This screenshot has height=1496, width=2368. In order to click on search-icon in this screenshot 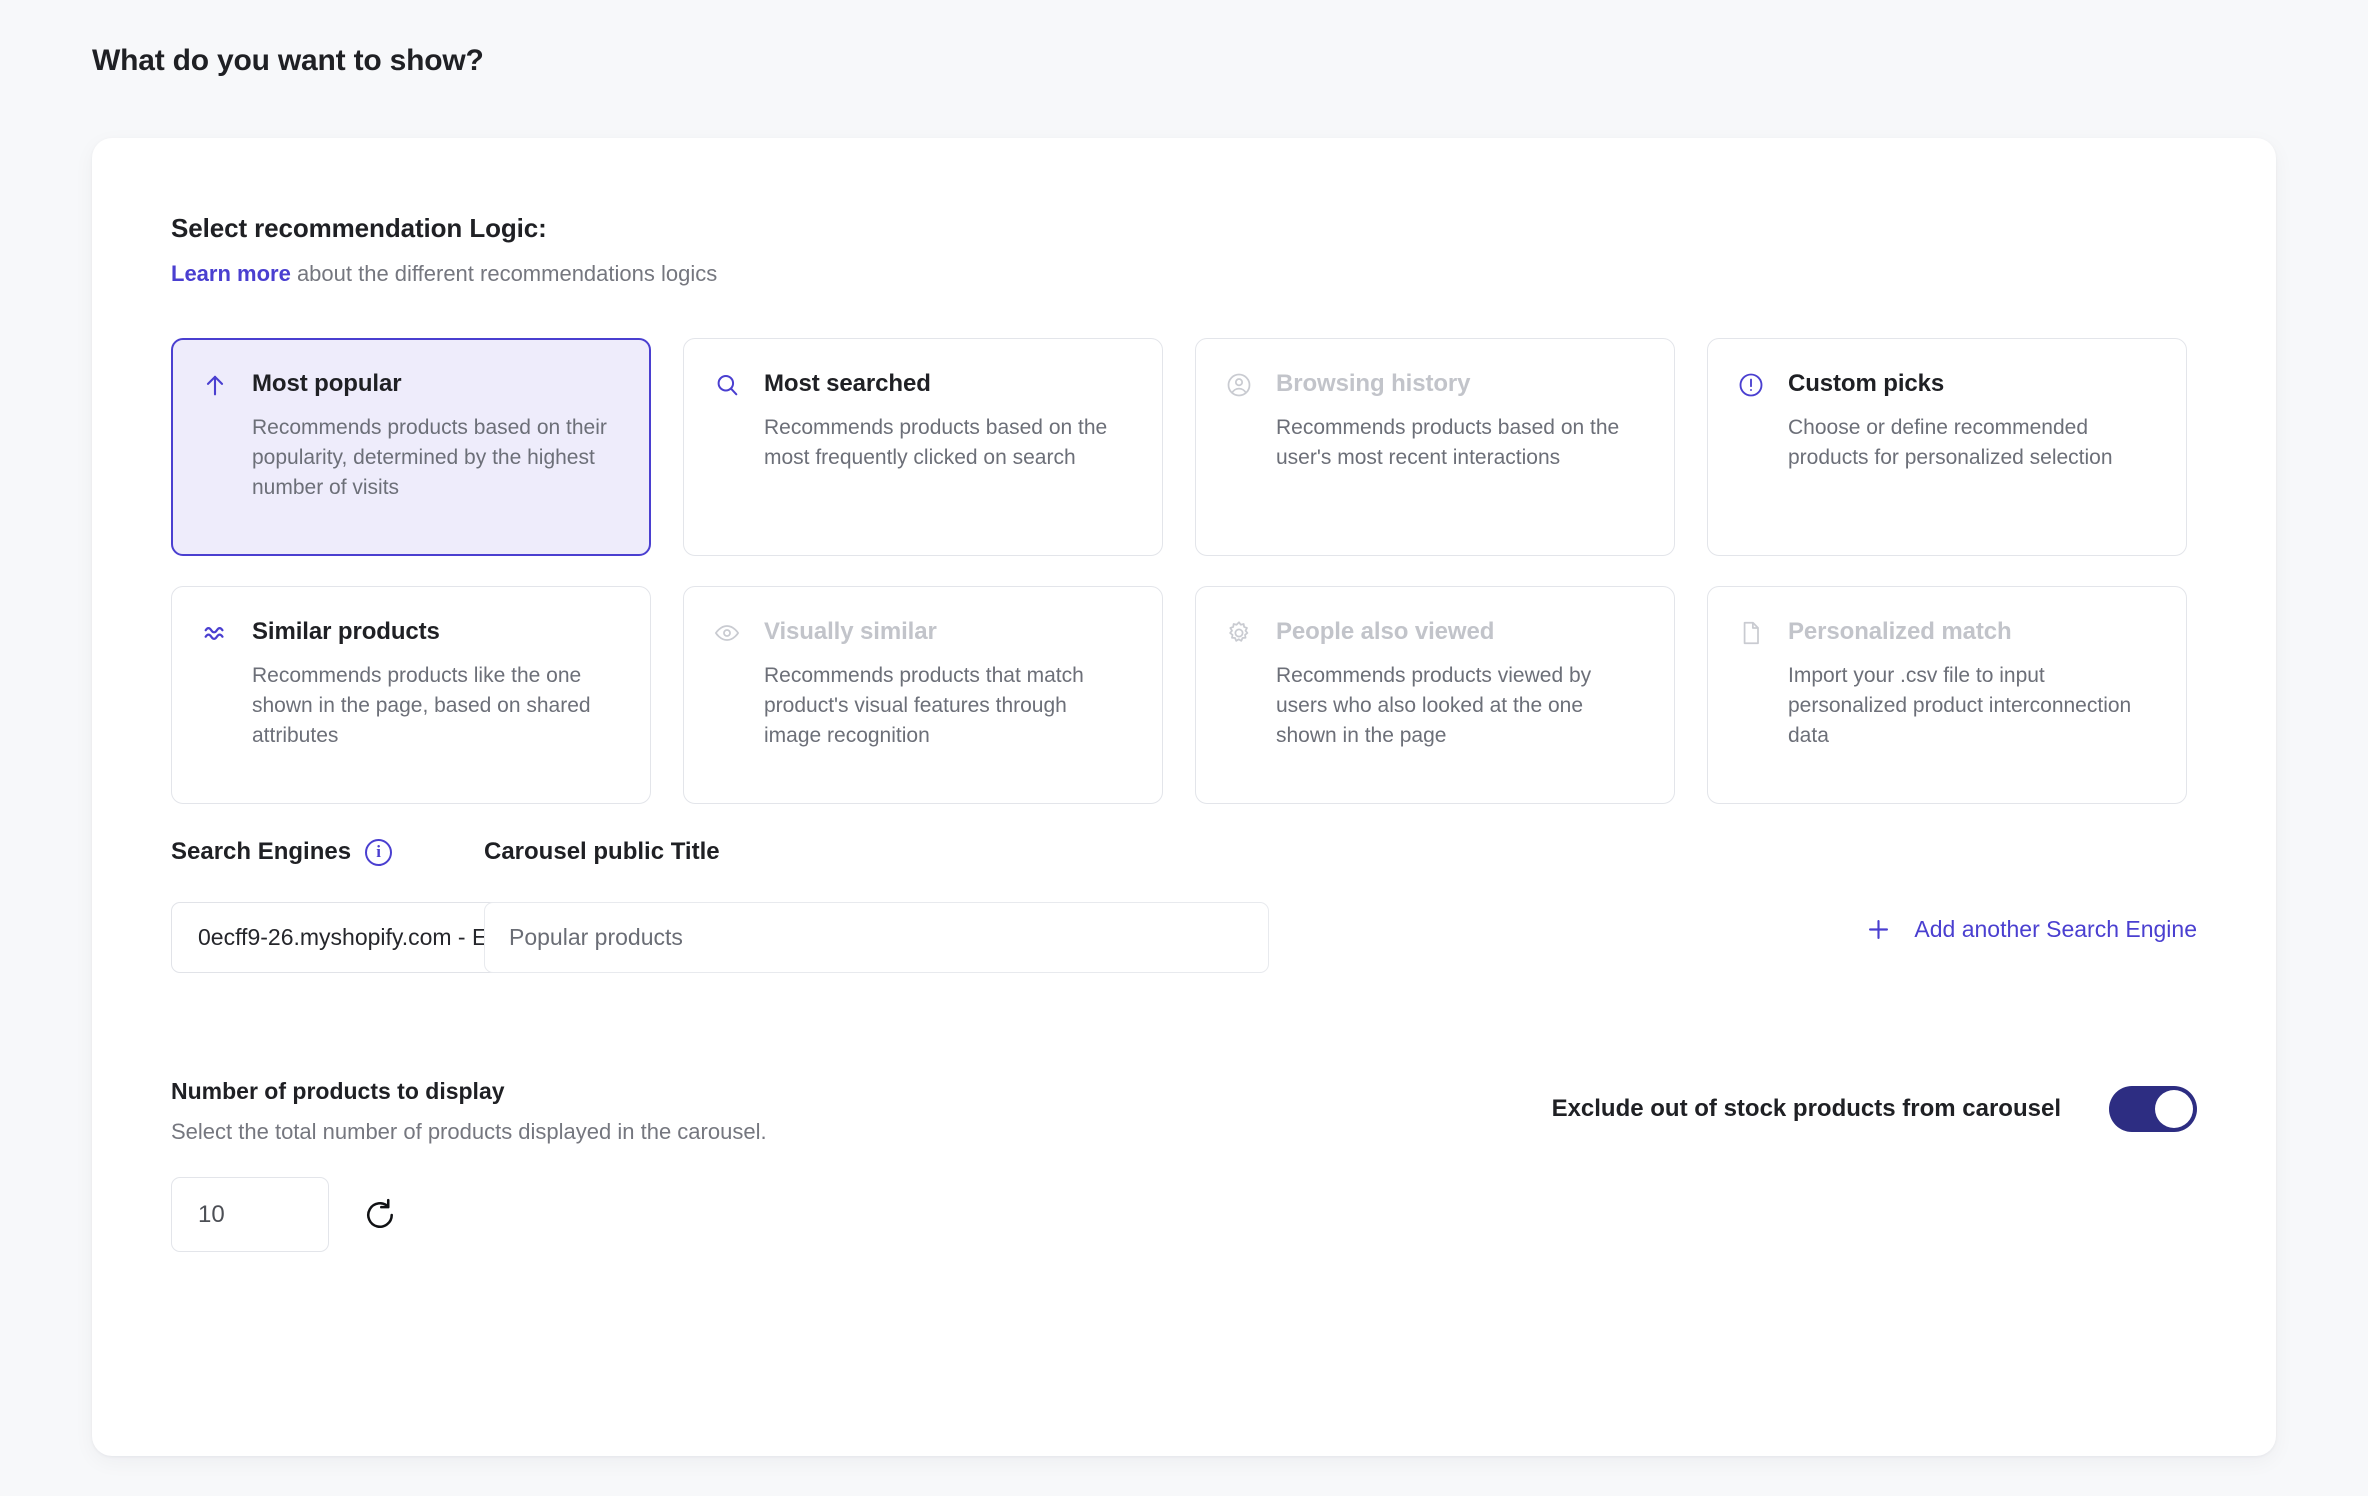, I will do `click(727, 385)`.